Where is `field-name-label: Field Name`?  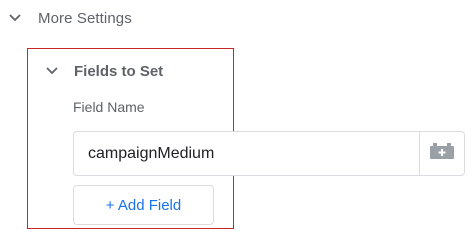
field-name-label: Field Name is located at coordinates (109, 107).